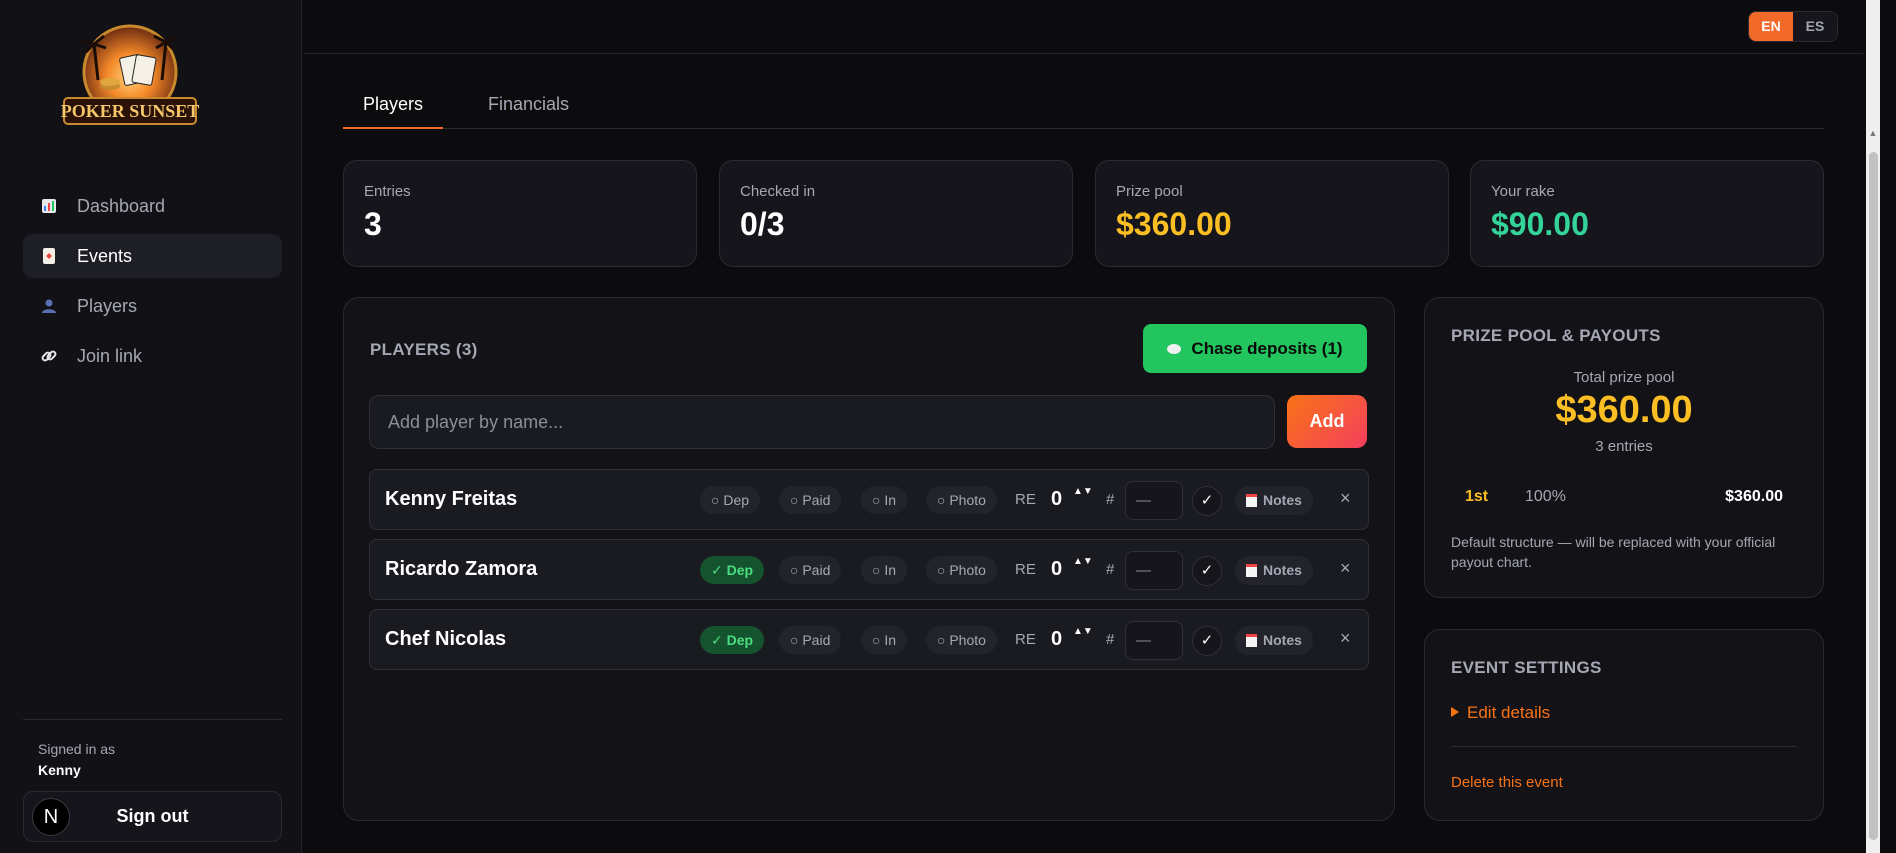 This screenshot has height=853, width=1896. I want to click on edit-details-label: Edit details, so click(1509, 712).